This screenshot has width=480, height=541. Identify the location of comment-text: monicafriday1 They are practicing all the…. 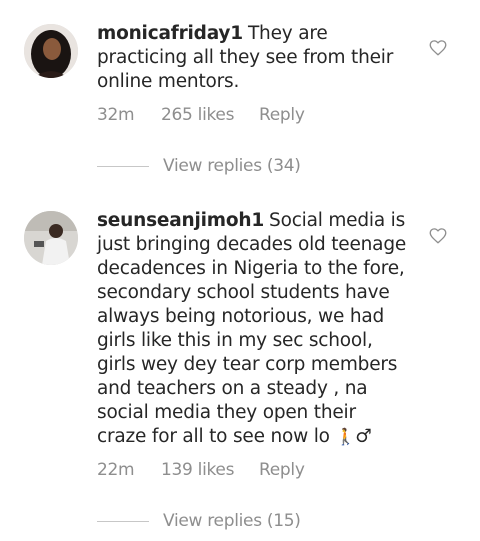
(252, 58).